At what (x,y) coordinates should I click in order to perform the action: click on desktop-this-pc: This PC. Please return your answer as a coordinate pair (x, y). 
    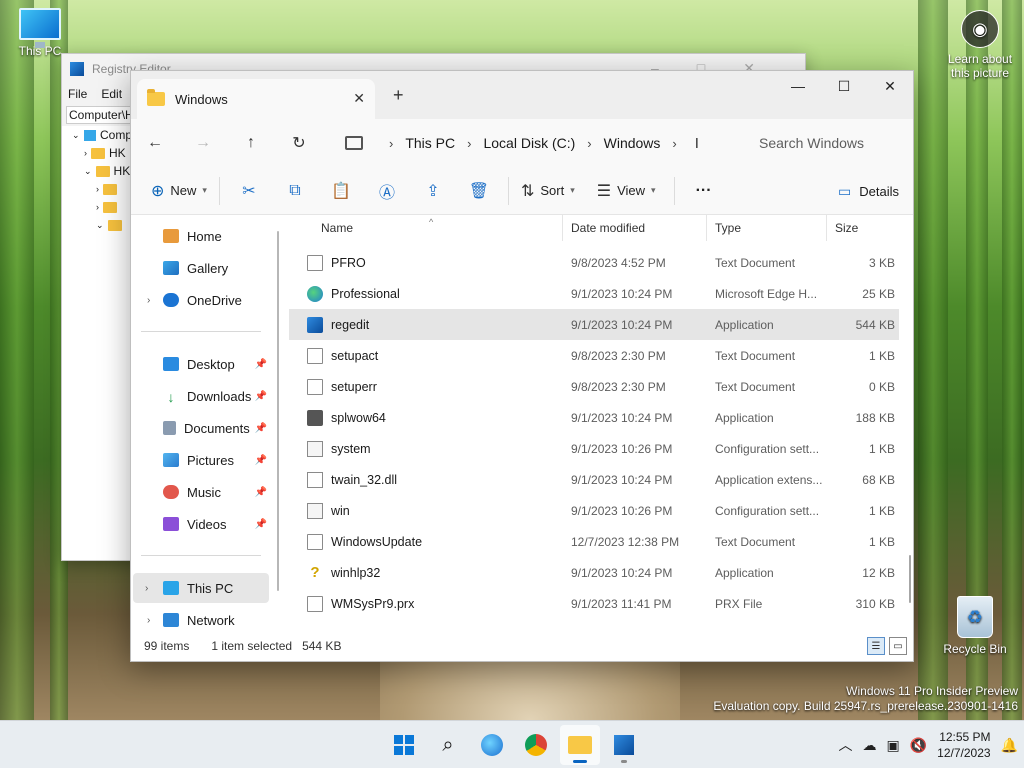
    Looking at the image, I should click on (40, 33).